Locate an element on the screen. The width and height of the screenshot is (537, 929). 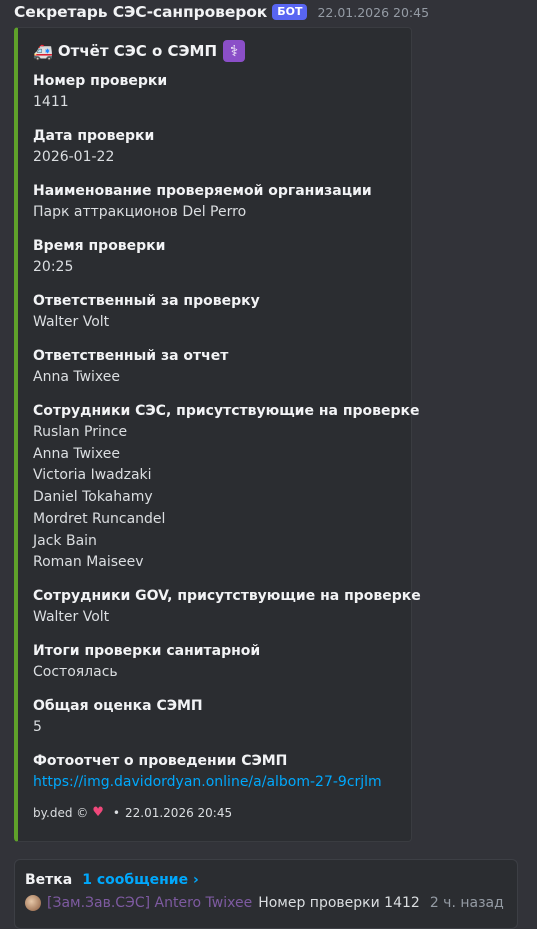
field-inspection-time: Время проверки 20:25 is located at coordinates (99, 257).